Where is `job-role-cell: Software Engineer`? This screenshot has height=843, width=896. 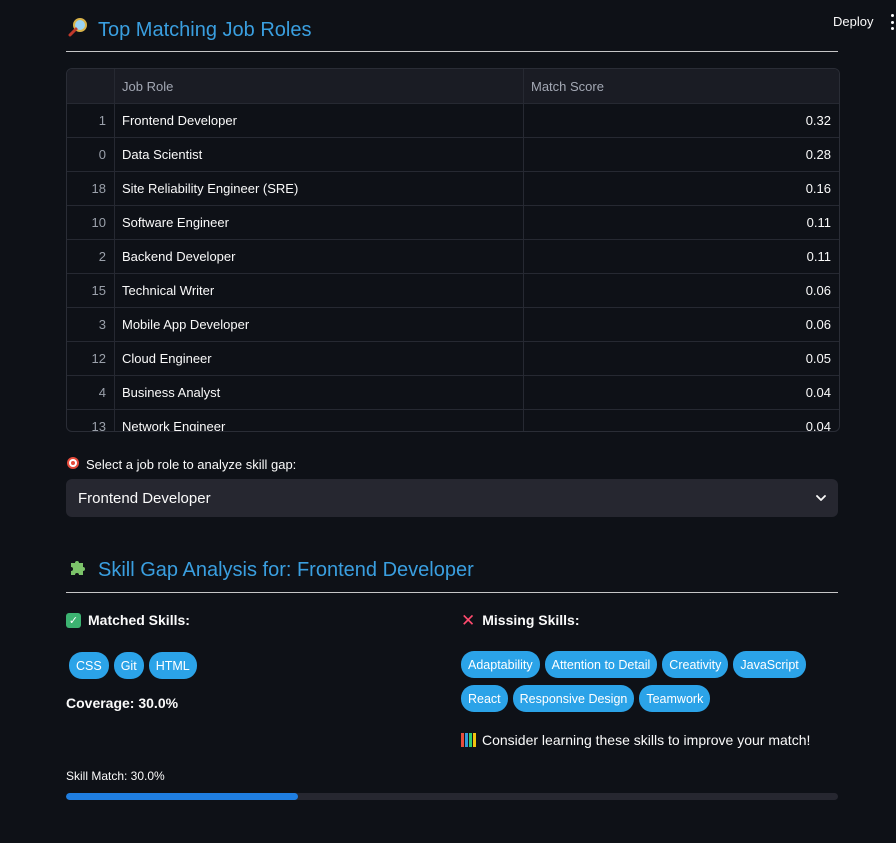
job-role-cell: Software Engineer is located at coordinates (319, 222).